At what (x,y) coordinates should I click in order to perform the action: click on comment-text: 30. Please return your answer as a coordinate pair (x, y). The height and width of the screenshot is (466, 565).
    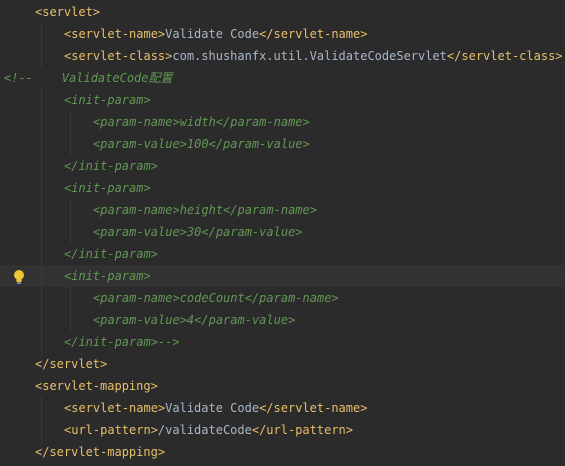
    Looking at the image, I should click on (194, 232).